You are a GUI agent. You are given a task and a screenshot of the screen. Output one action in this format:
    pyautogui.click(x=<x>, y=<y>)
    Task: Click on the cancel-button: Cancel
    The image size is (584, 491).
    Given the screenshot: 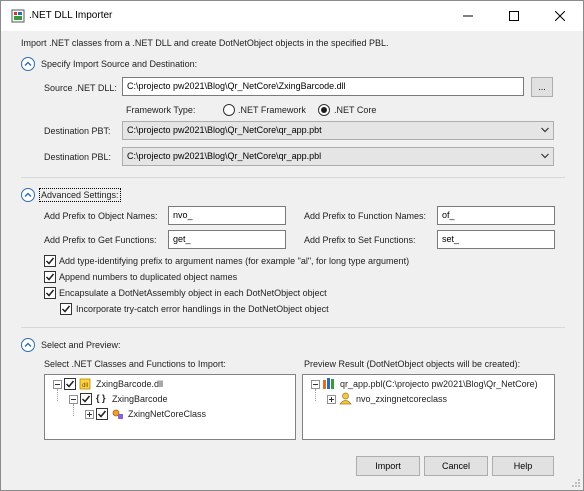 What is the action you would take?
    pyautogui.click(x=456, y=466)
    